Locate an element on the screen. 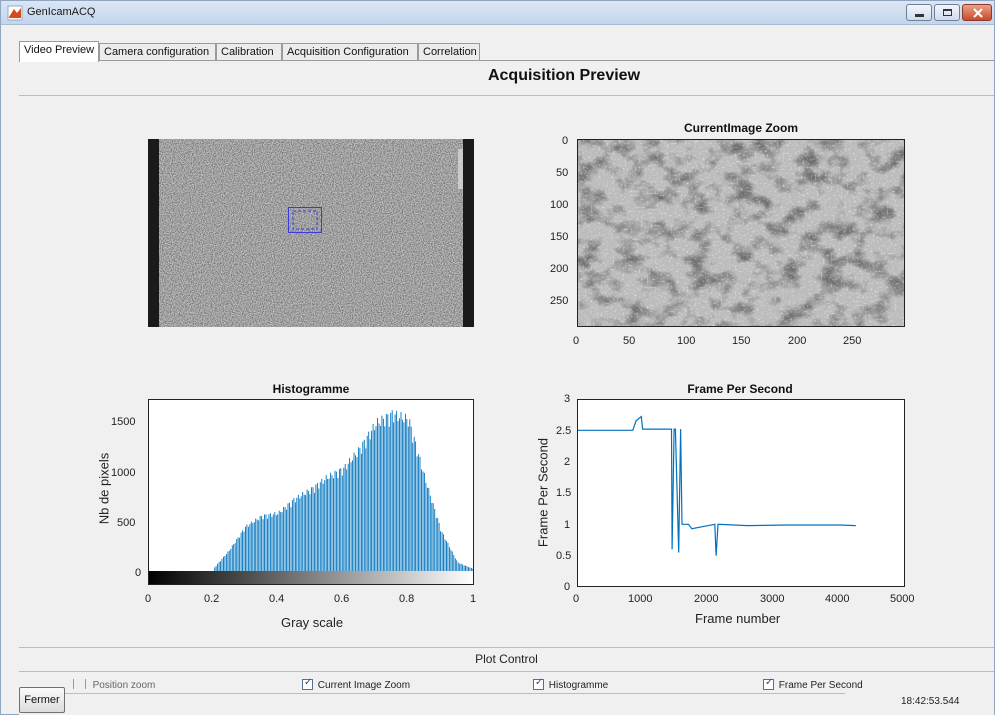 The width and height of the screenshot is (995, 715). fps-y-tick: 0.5 is located at coordinates (564, 556).